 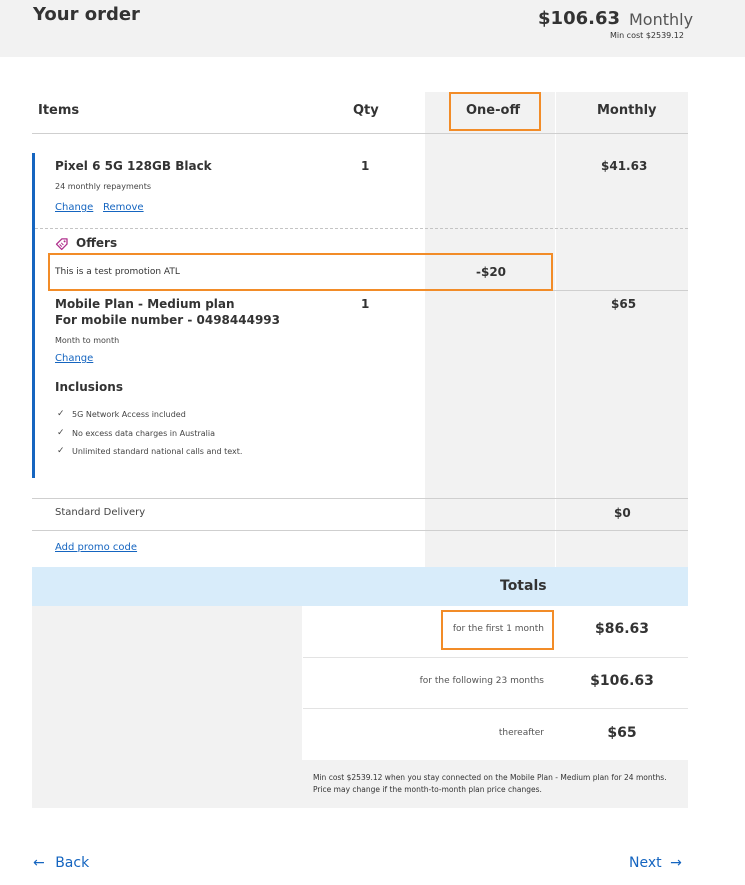 I want to click on column-header-monthly: Monthly, so click(x=627, y=110).